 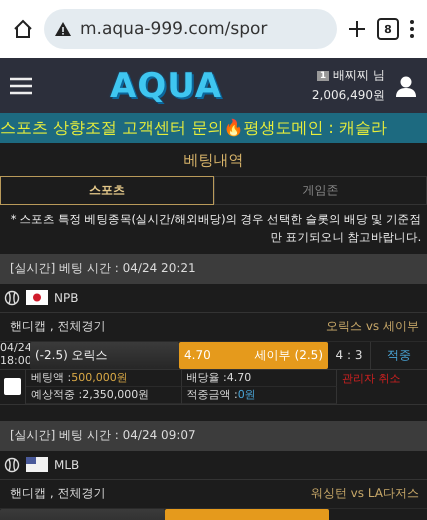 What do you see at coordinates (320, 190) in the screenshot?
I see `tab: 게임존` at bounding box center [320, 190].